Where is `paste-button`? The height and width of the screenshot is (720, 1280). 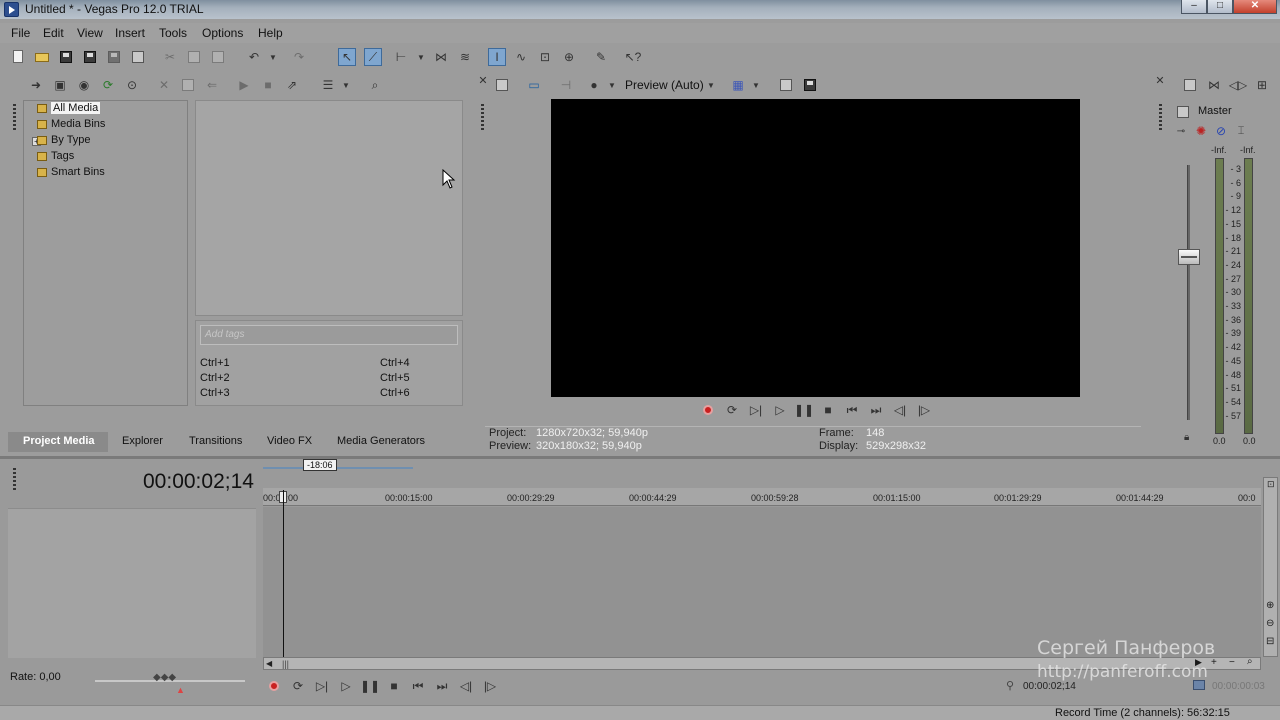
paste-button is located at coordinates (218, 57).